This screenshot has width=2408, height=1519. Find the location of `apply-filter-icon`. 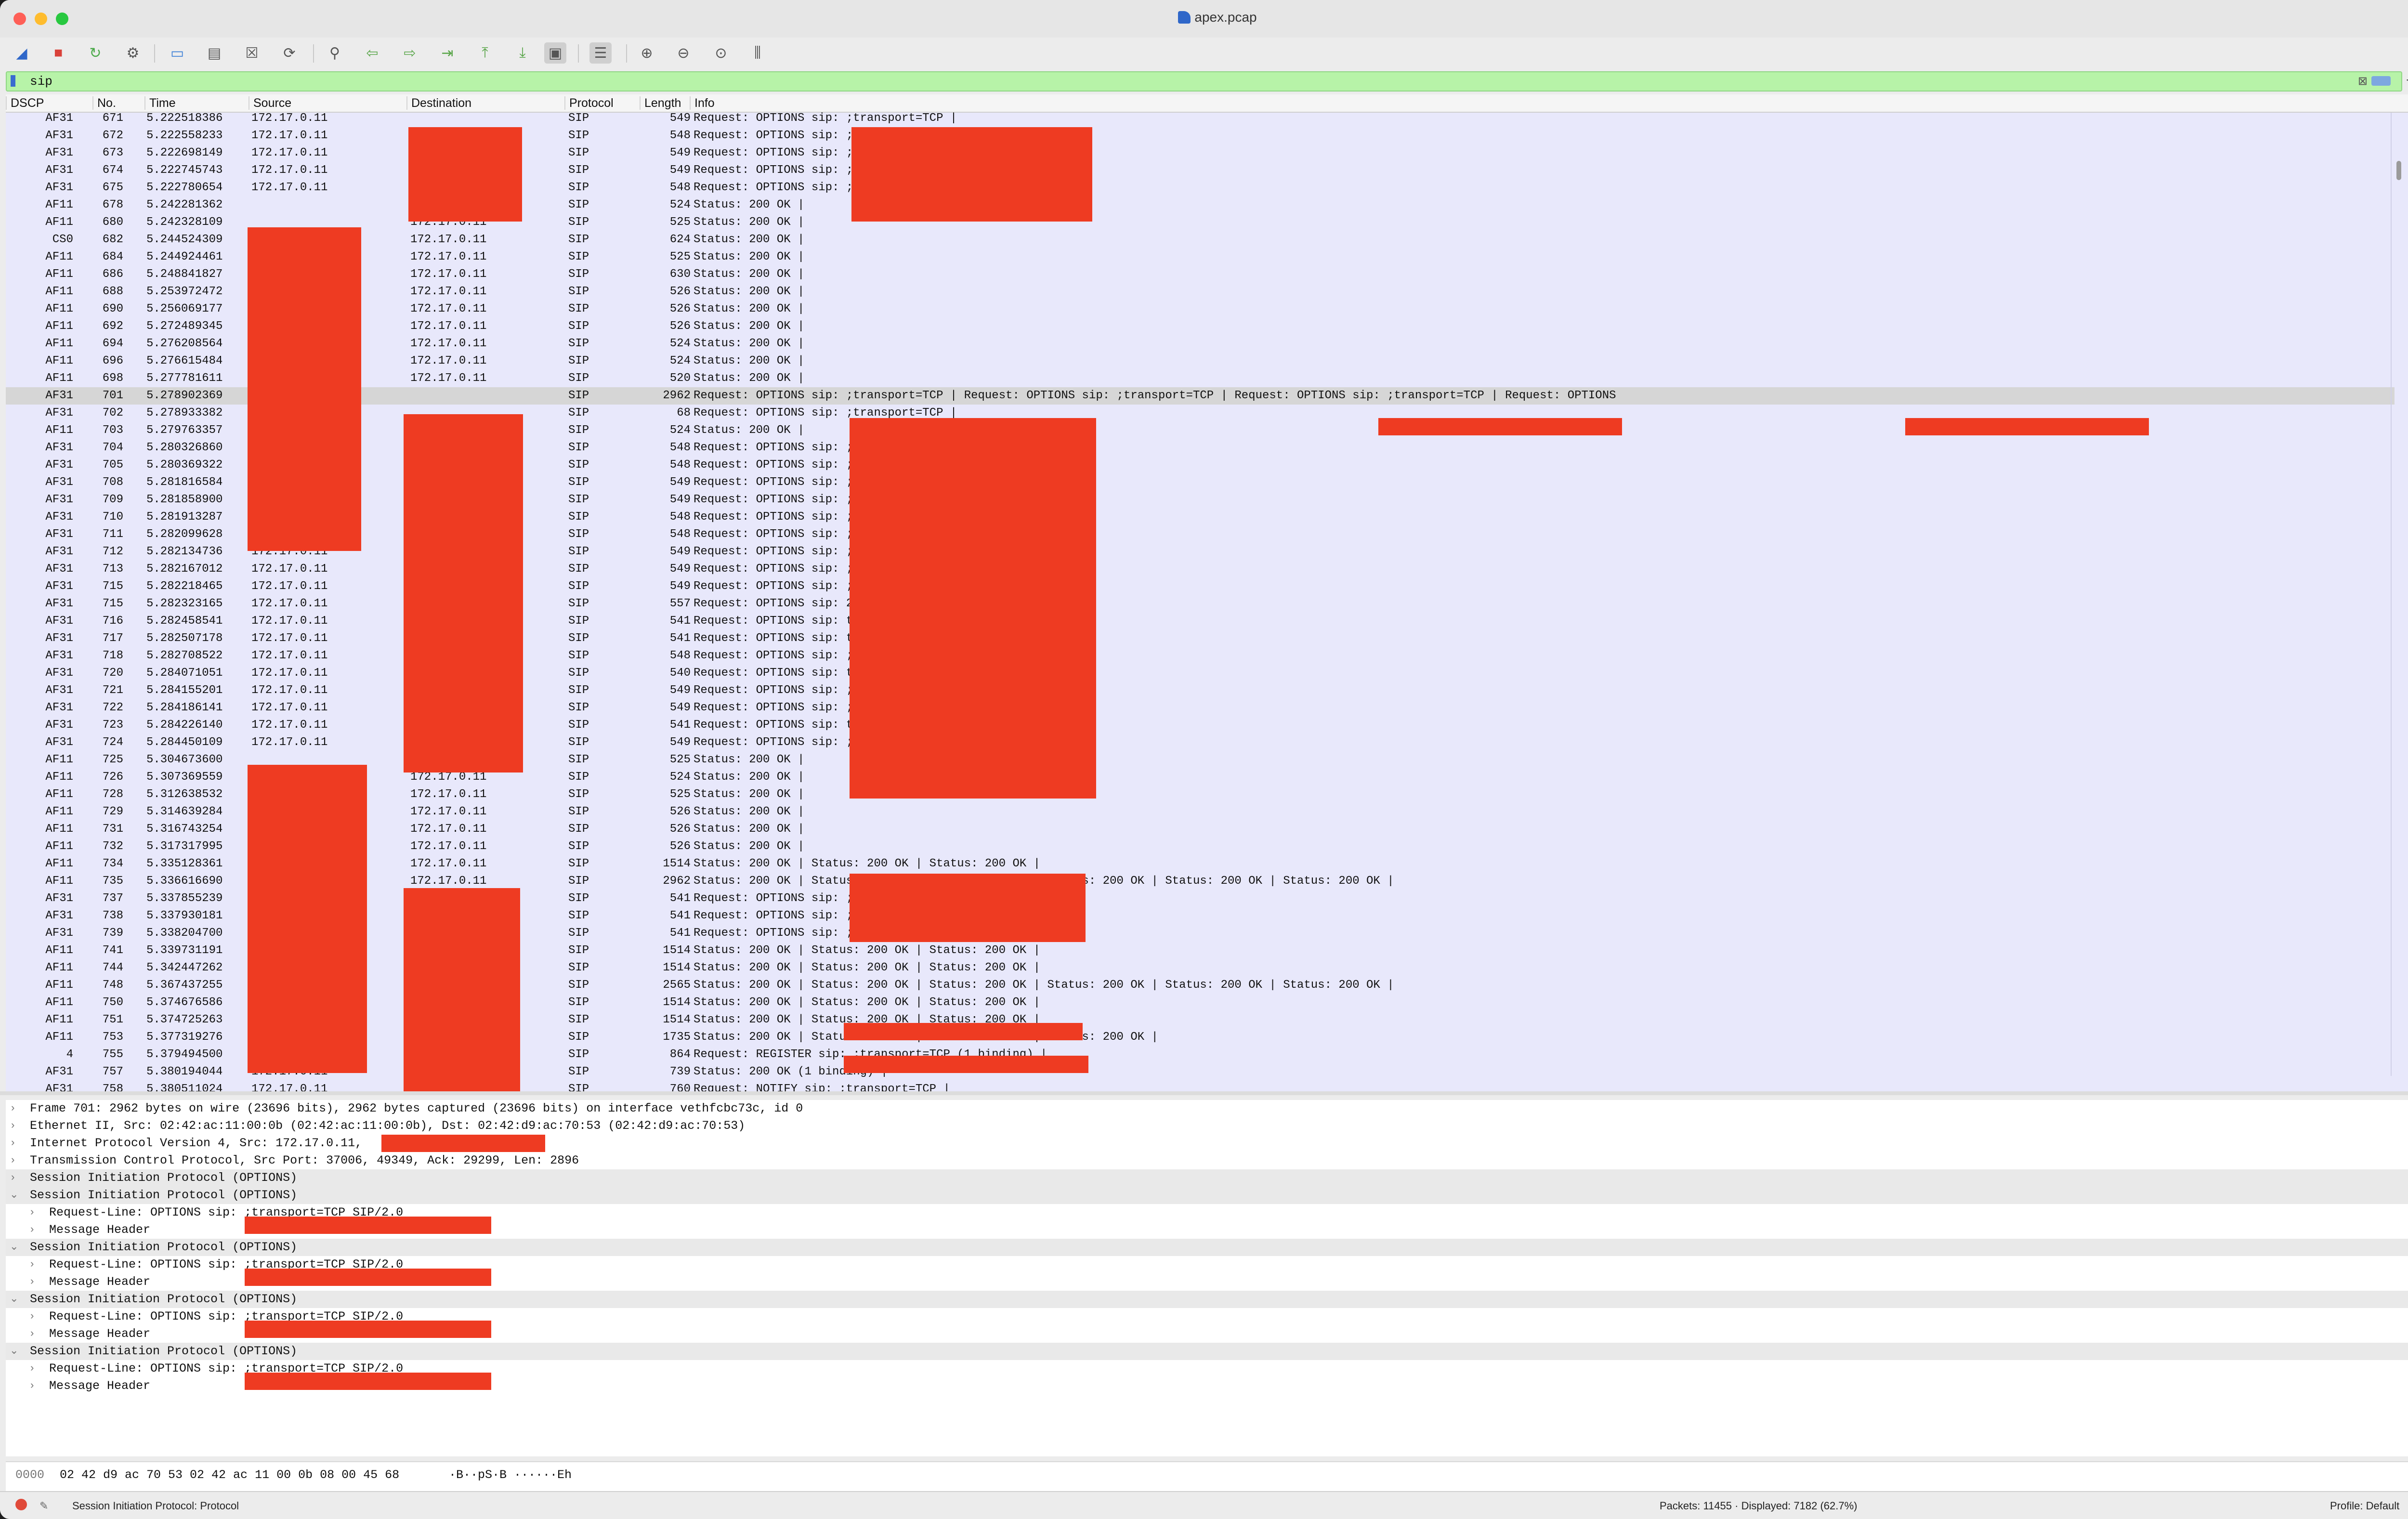

apply-filter-icon is located at coordinates (2381, 81).